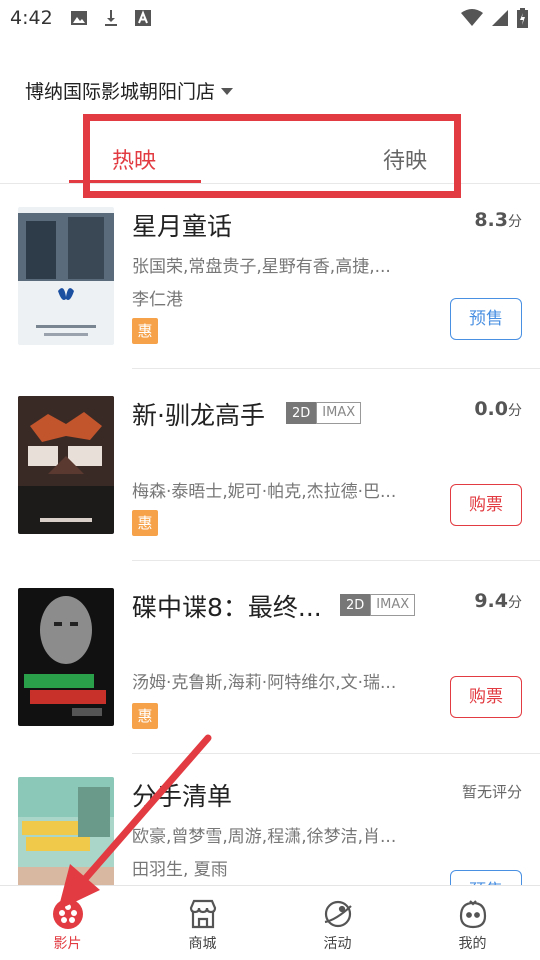 The width and height of the screenshot is (540, 960). I want to click on smiley-face-icon, so click(472, 914).